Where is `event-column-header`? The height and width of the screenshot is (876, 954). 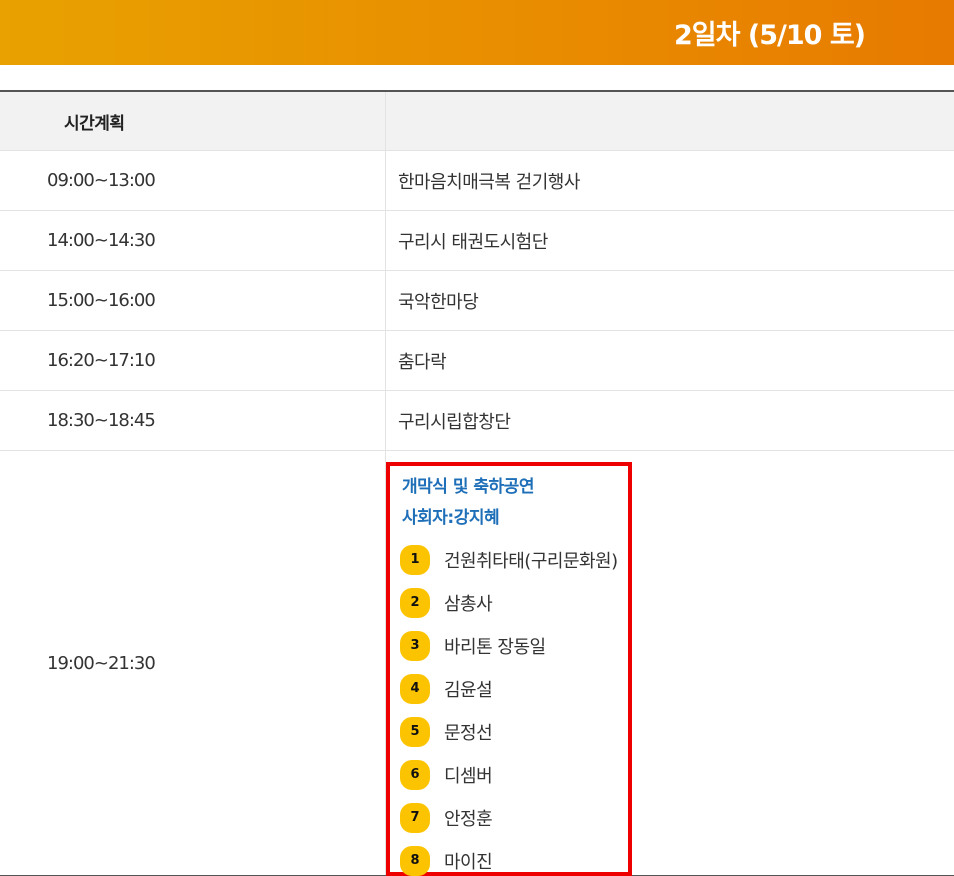 event-column-header is located at coordinates (670, 121).